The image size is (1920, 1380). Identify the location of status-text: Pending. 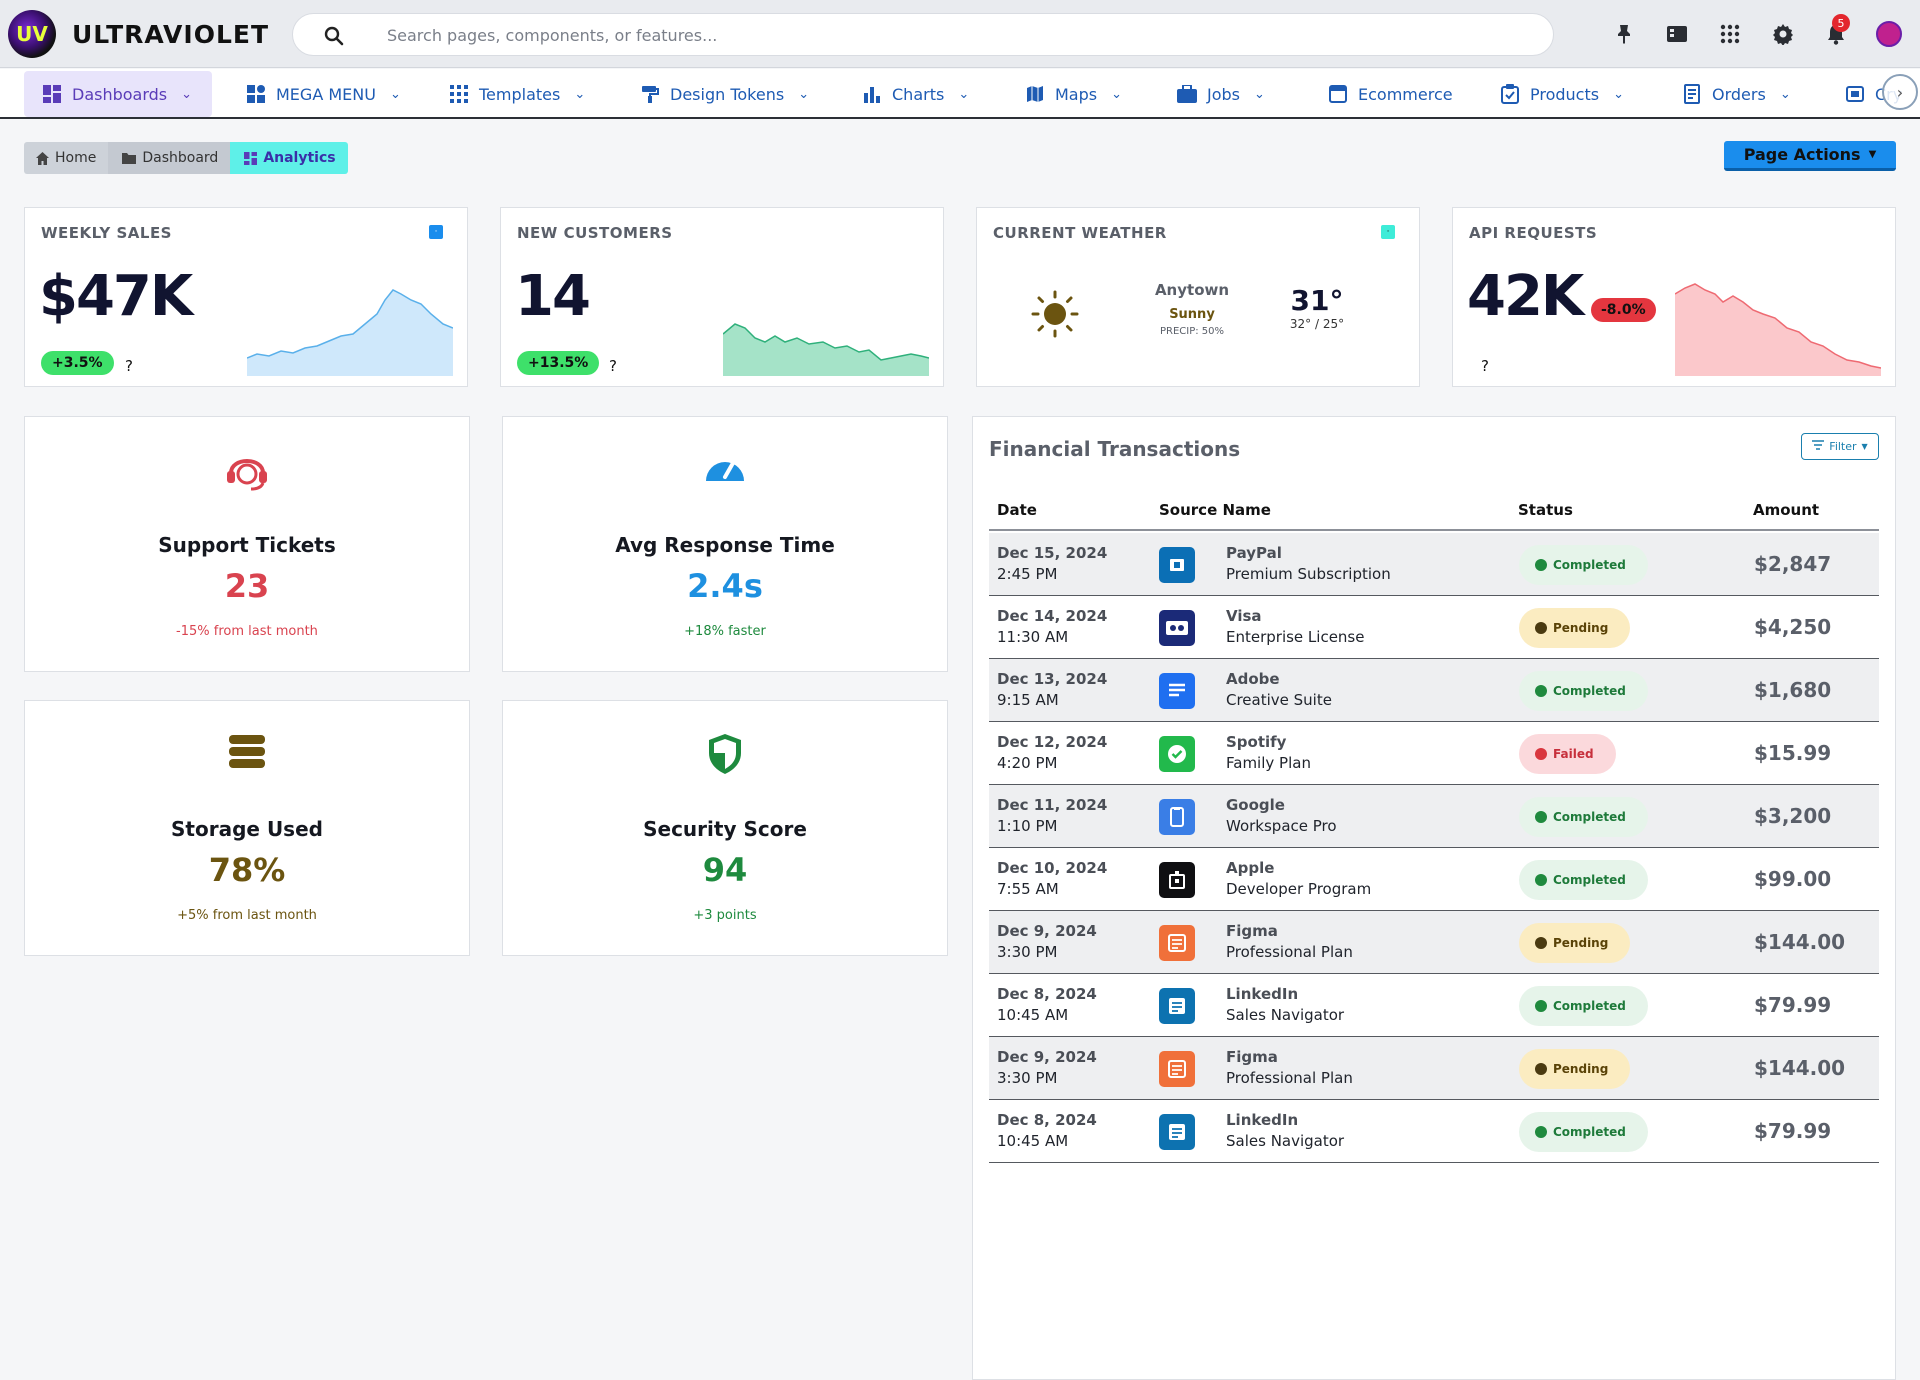
(1581, 1069).